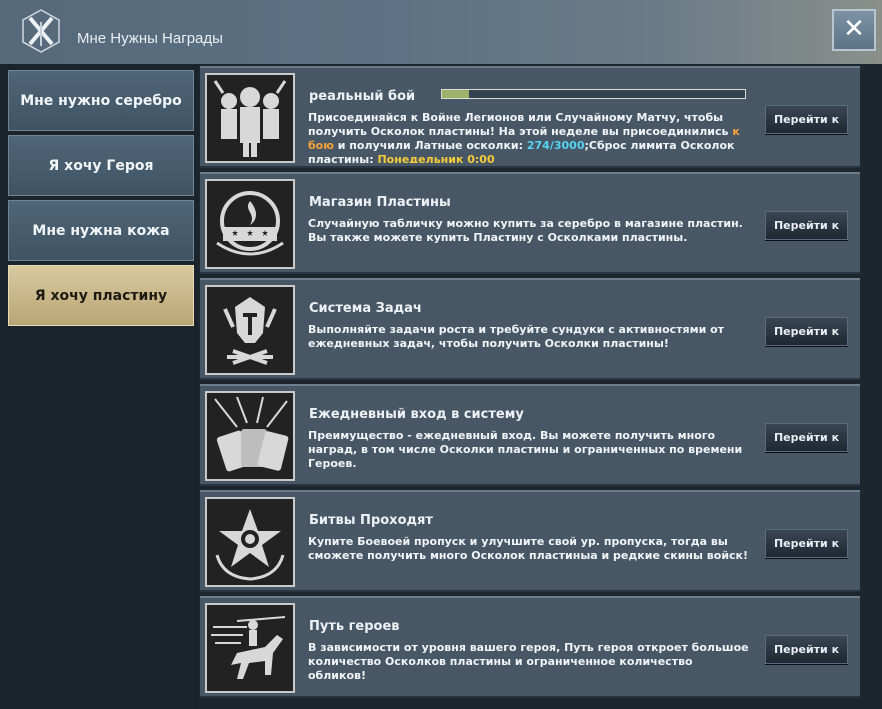 The width and height of the screenshot is (882, 709). What do you see at coordinates (436, 158) in the screenshot?
I see `reset-time: Понедельник 0:00` at bounding box center [436, 158].